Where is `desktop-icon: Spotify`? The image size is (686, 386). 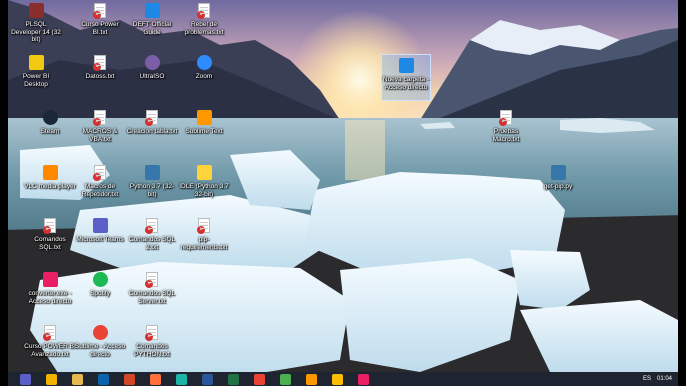 desktop-icon: Spotify is located at coordinates (100, 285).